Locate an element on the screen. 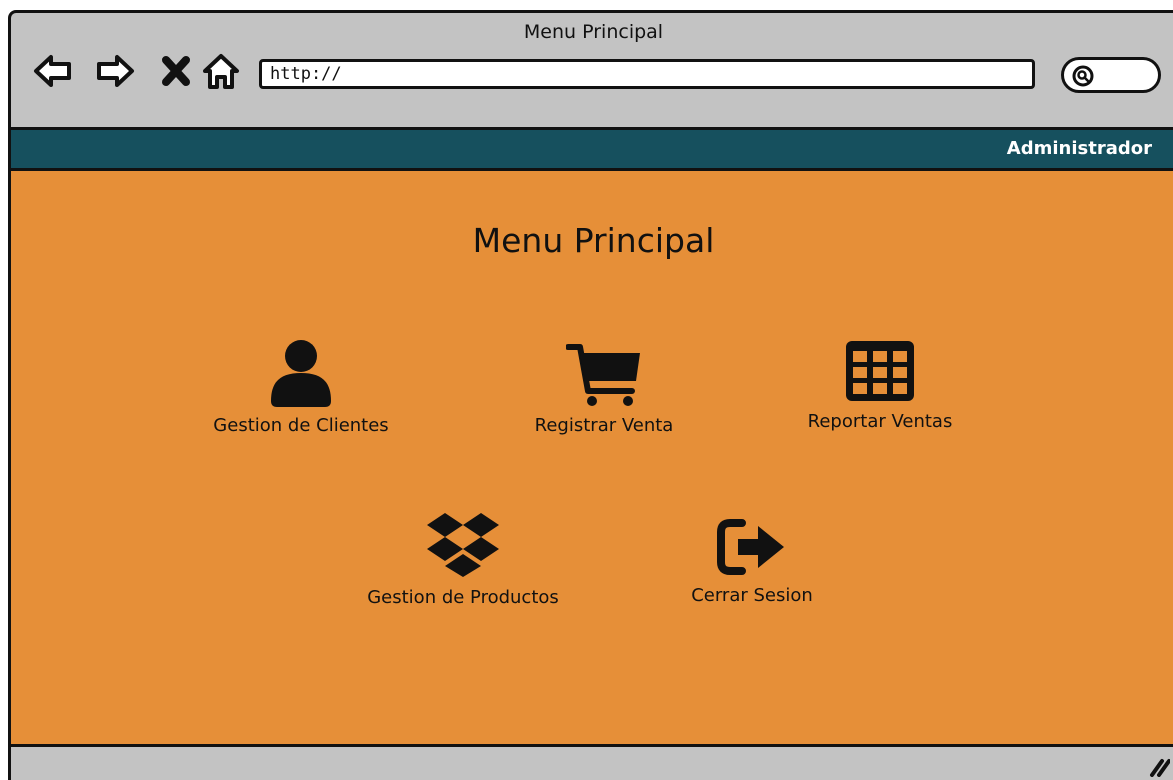 The width and height of the screenshot is (1173, 780). menu-item-label: Gestion de Clientes is located at coordinates (301, 425).